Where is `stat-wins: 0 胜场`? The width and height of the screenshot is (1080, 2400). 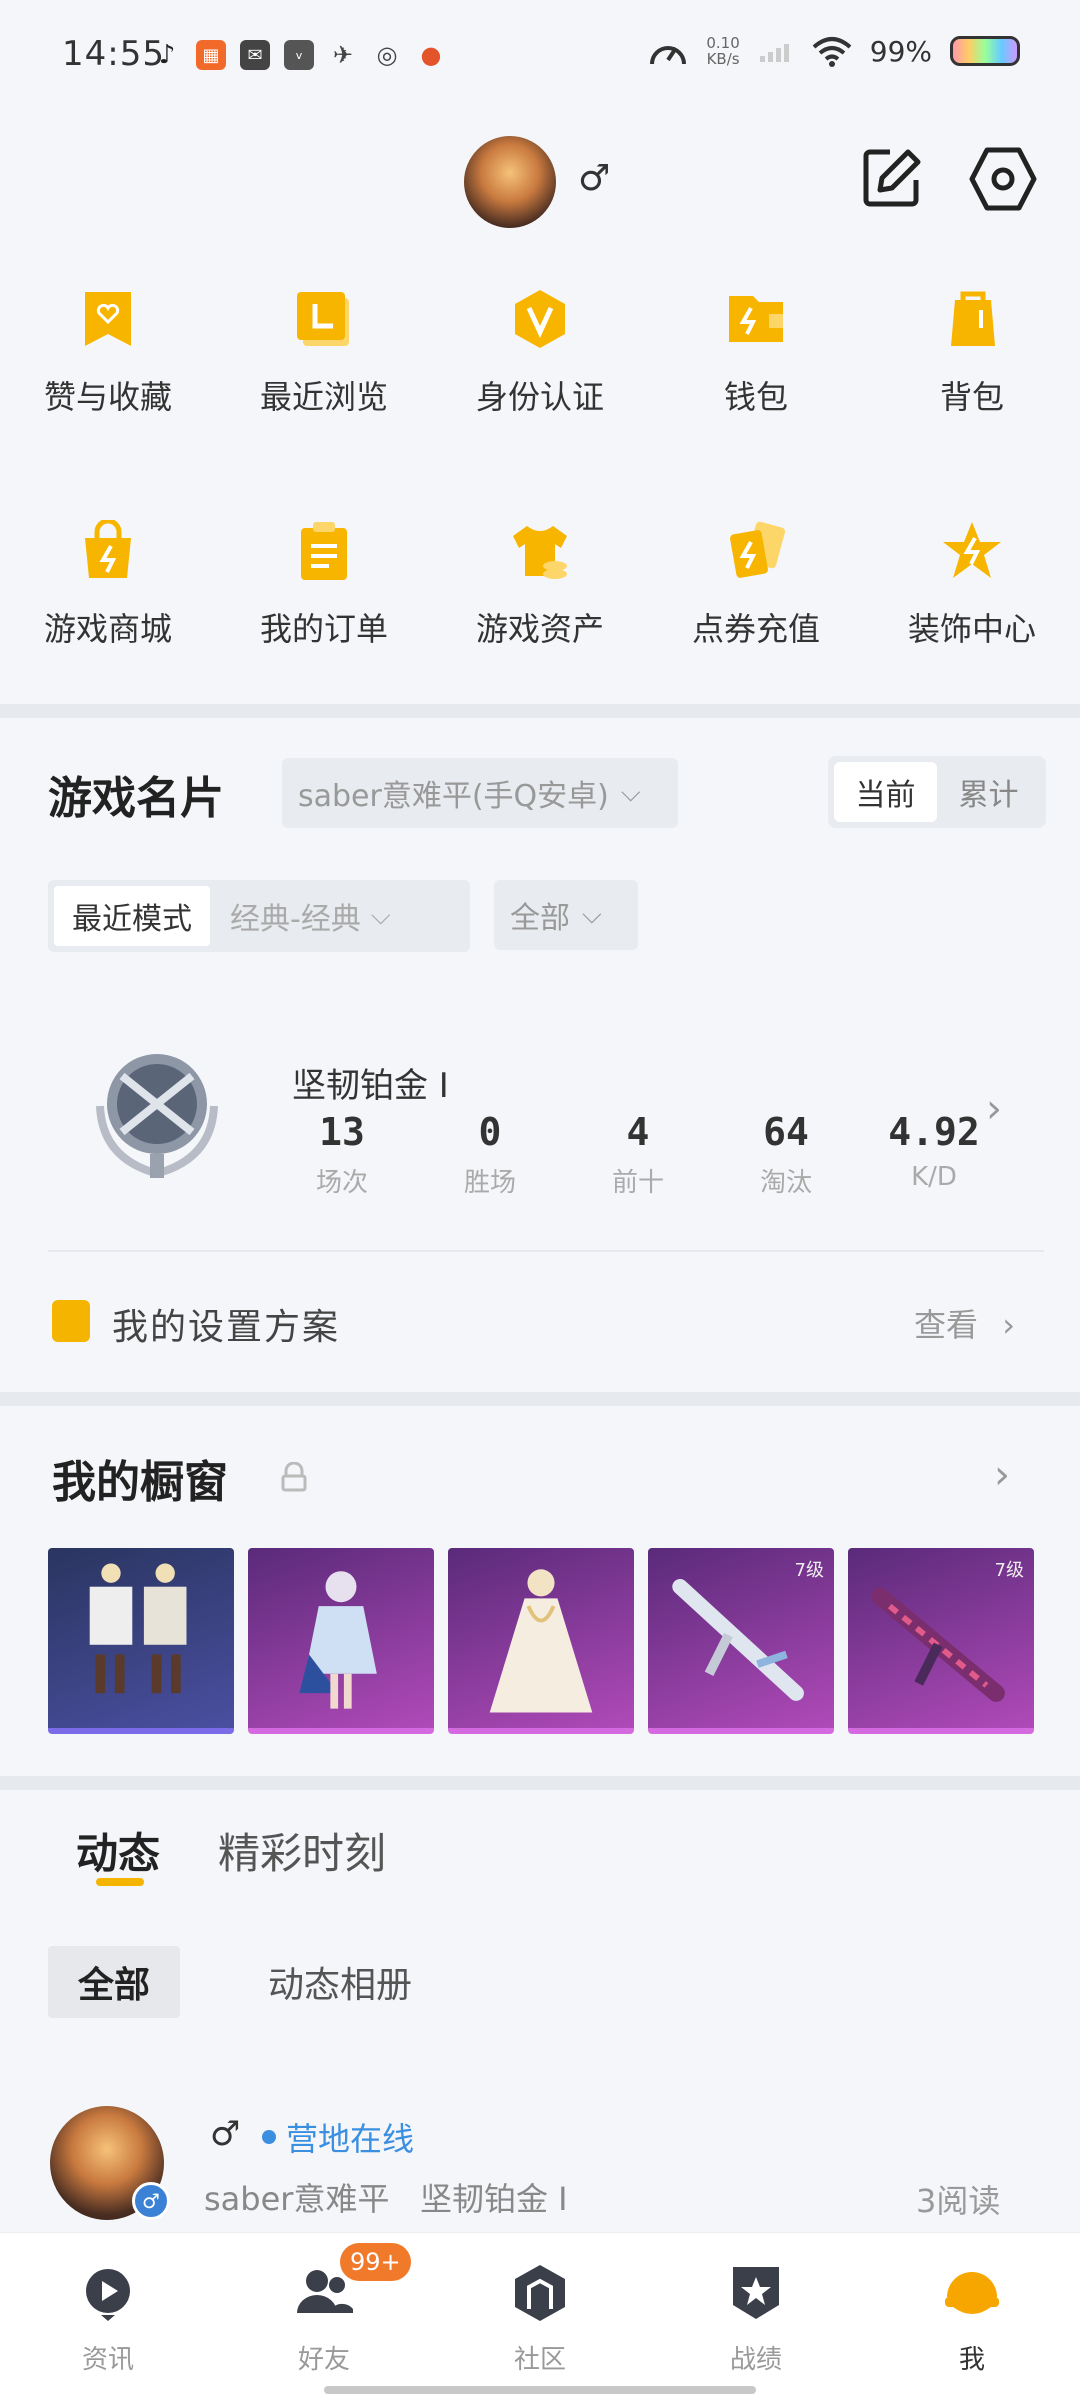 stat-wins: 0 胜场 is located at coordinates (490, 1154).